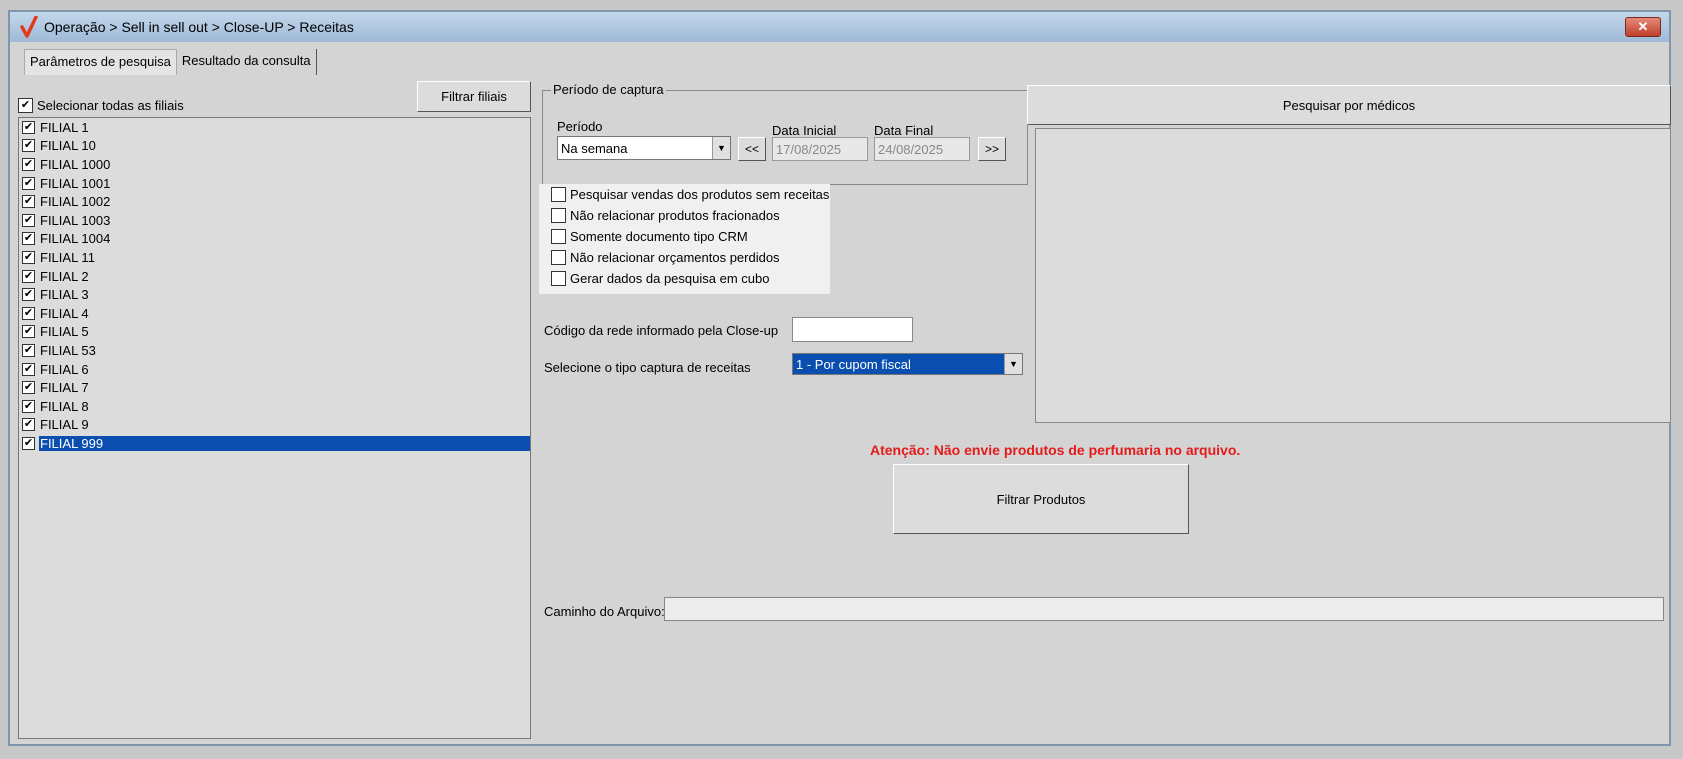 This screenshot has height=759, width=1683. Describe the element at coordinates (274, 332) in the screenshot. I see `list-item: ✔ FILIAL 5` at that location.